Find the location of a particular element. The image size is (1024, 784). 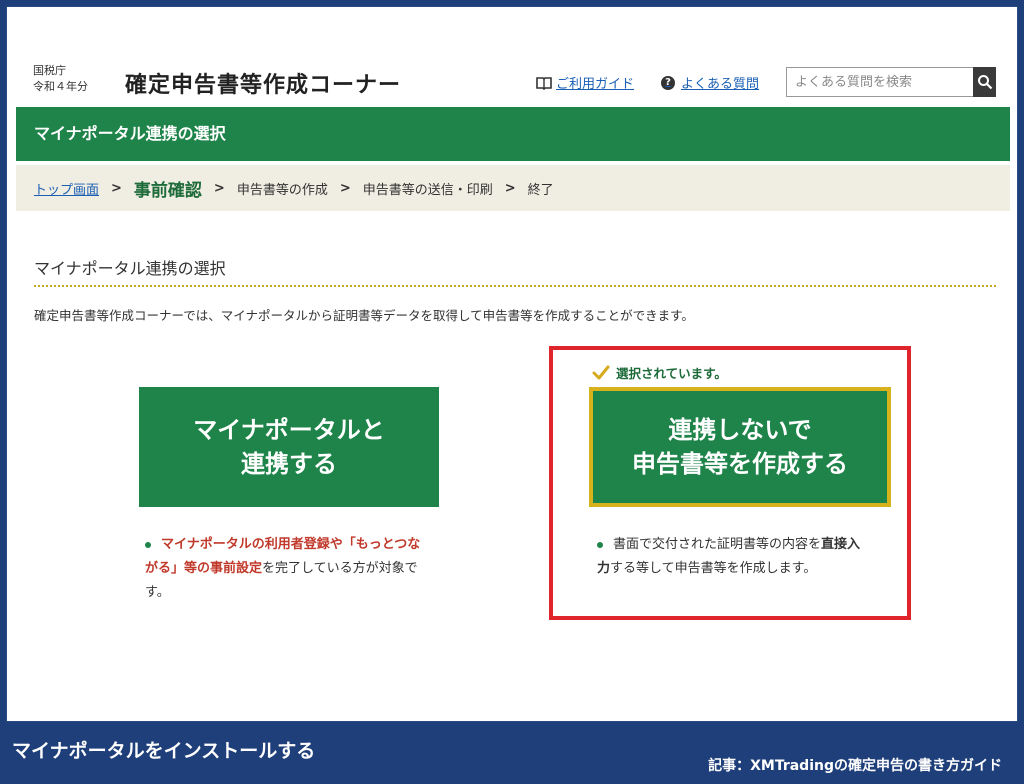

section-title: マイナポータル連携の選択 is located at coordinates (130, 268).